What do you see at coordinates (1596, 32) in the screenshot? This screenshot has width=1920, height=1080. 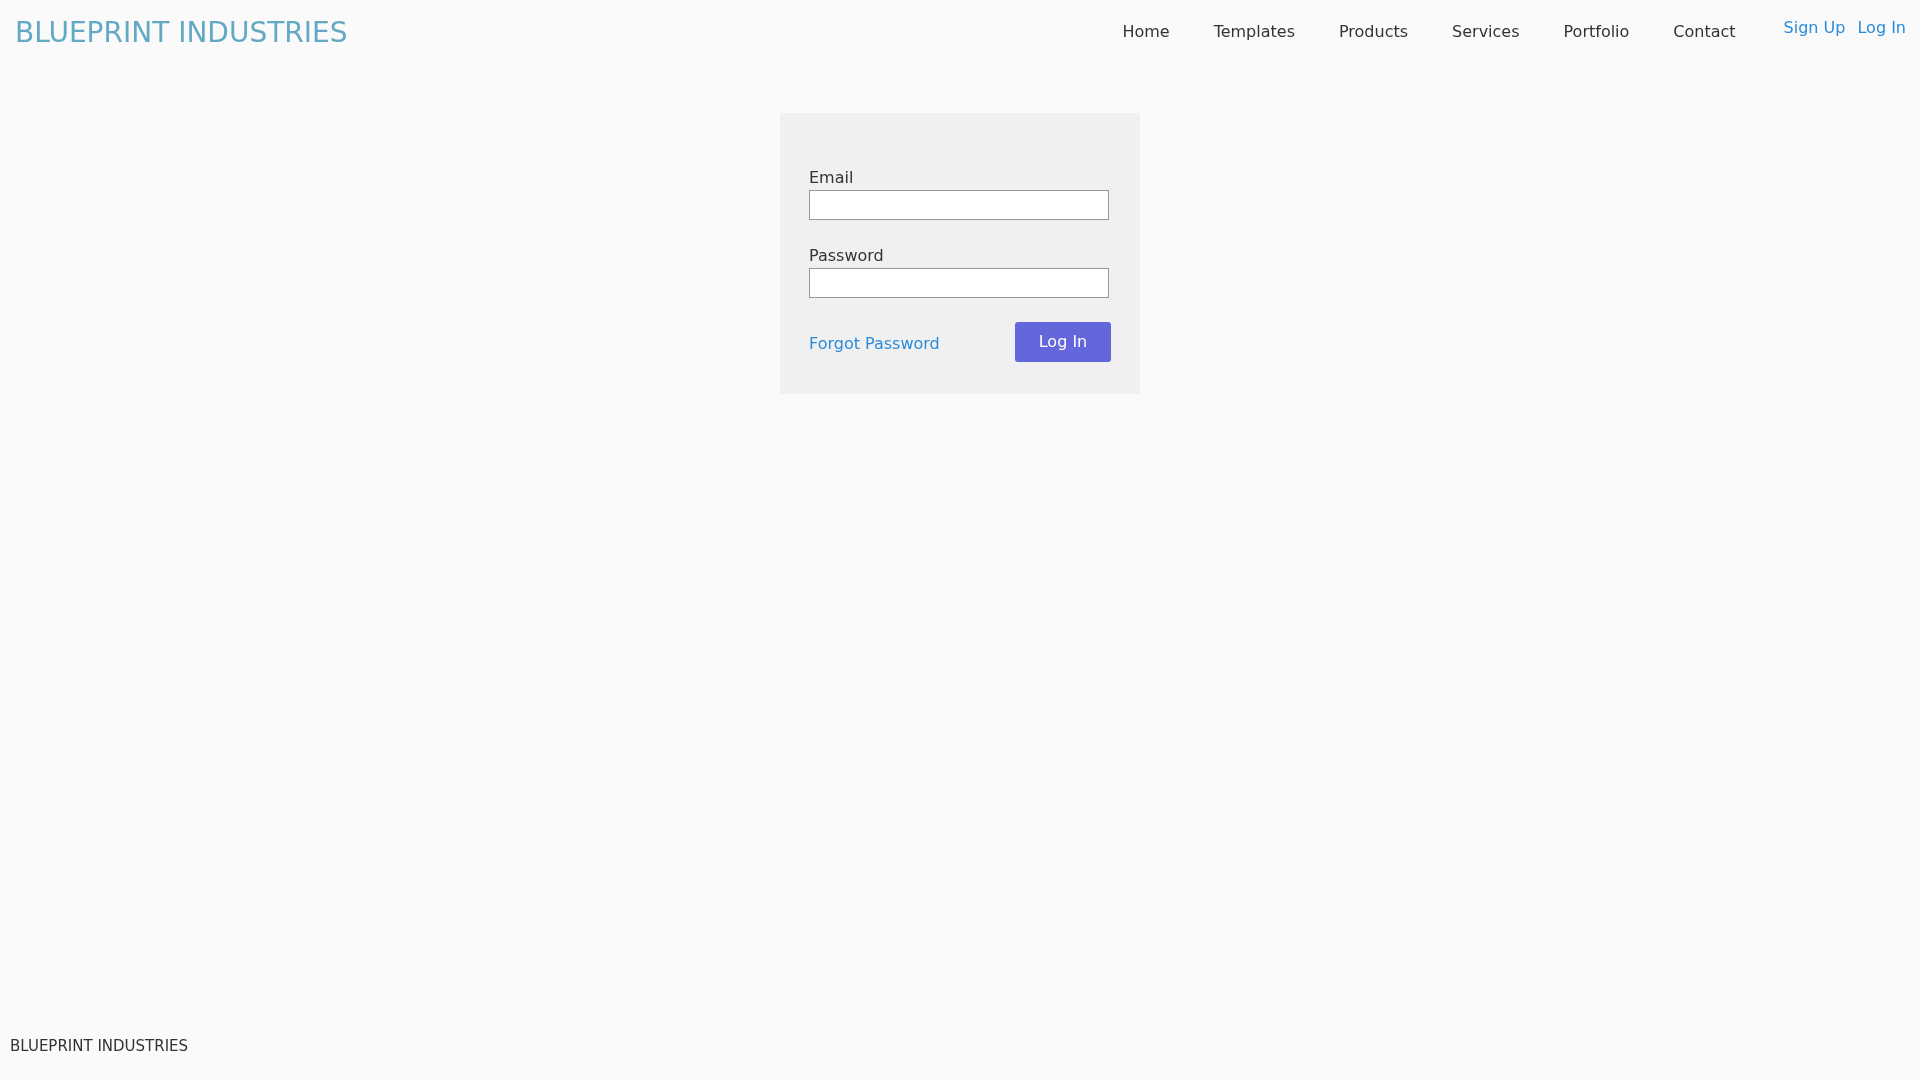 I see `nav-link: Portfolio` at bounding box center [1596, 32].